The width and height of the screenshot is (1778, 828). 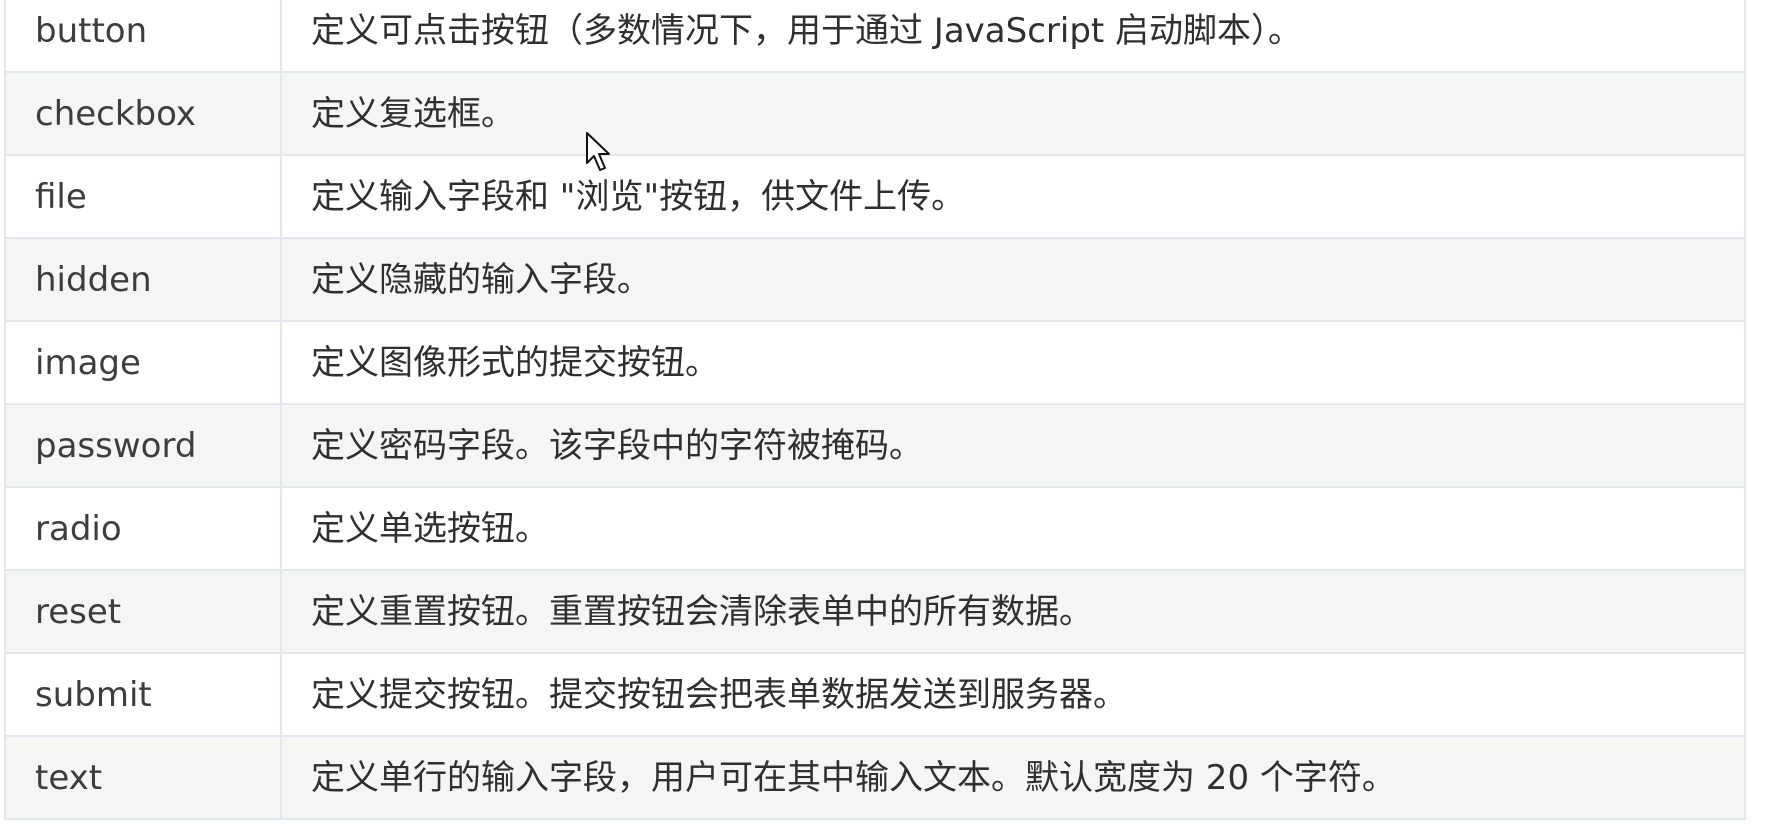 What do you see at coordinates (1013, 279) in the screenshot?
I see `type-description-cell: 定义隐藏的输入字段。` at bounding box center [1013, 279].